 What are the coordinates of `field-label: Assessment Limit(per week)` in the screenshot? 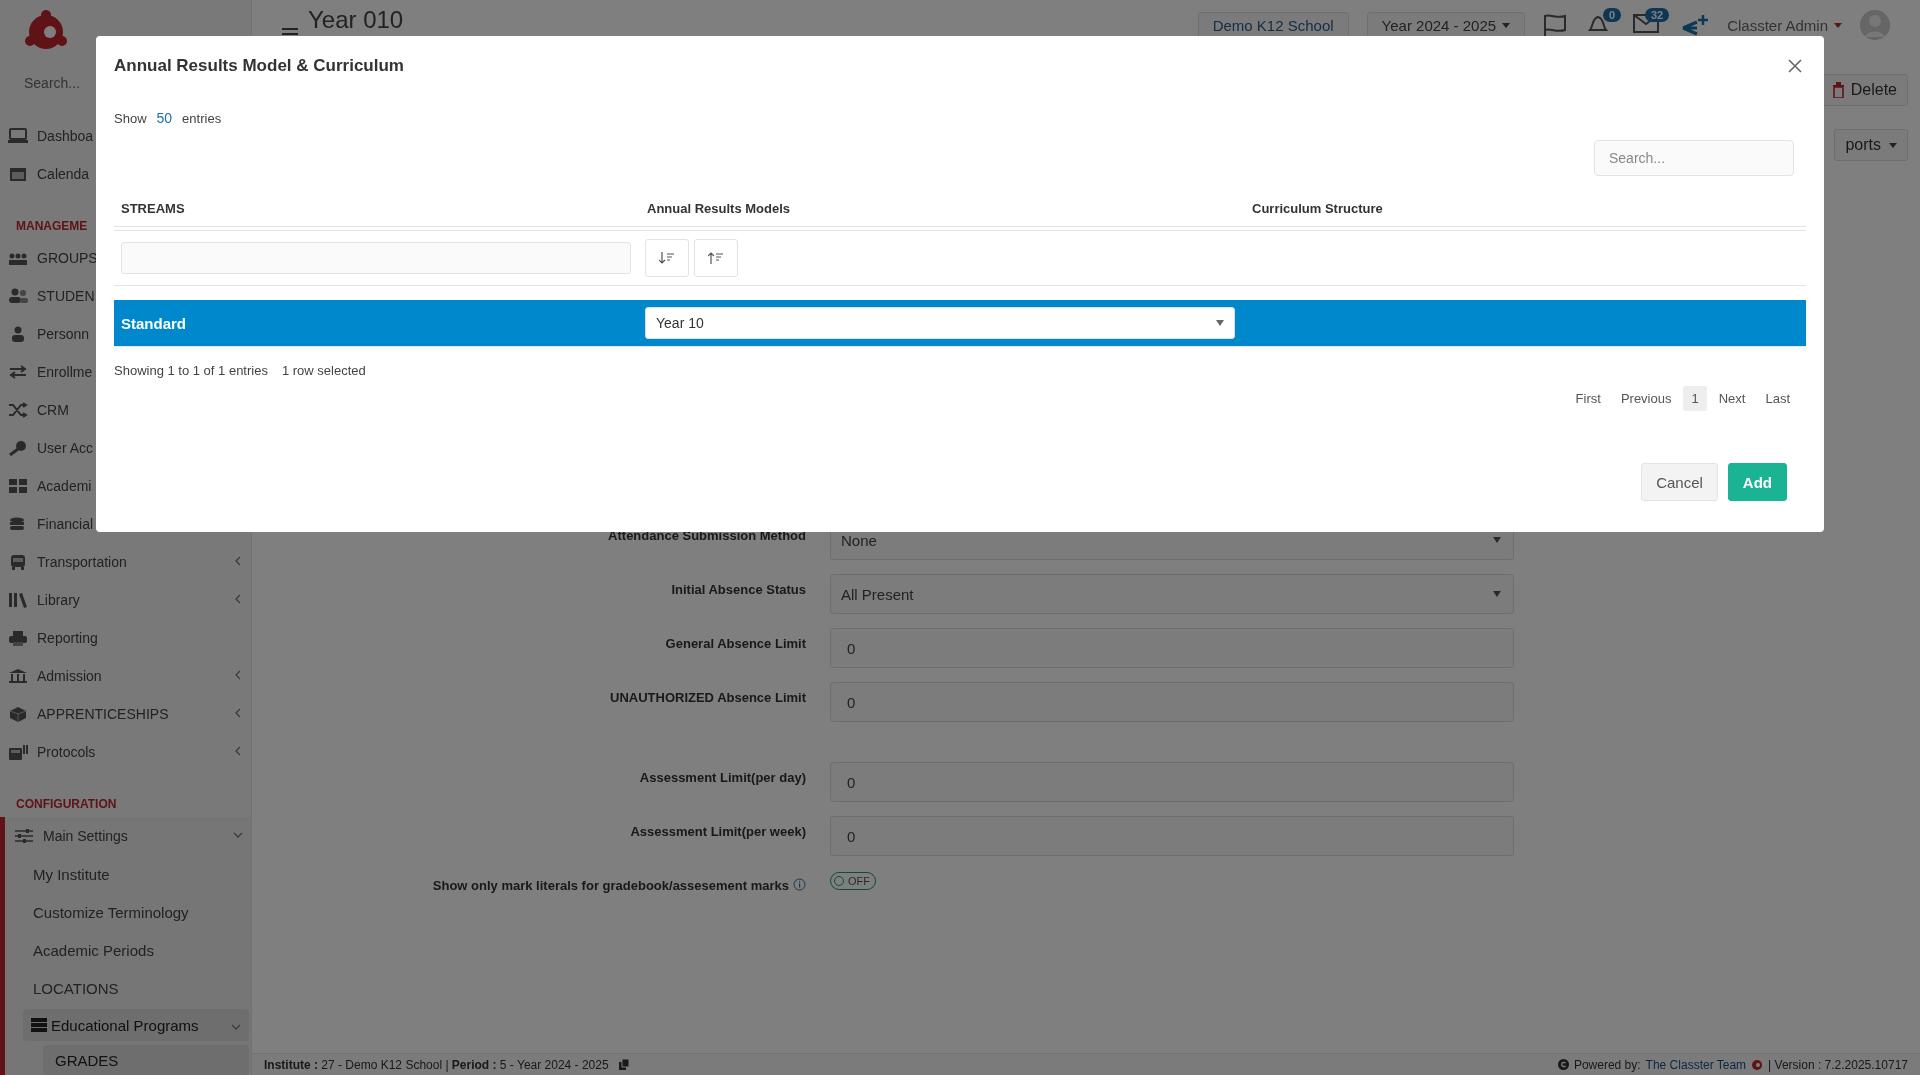 It's located at (718, 831).